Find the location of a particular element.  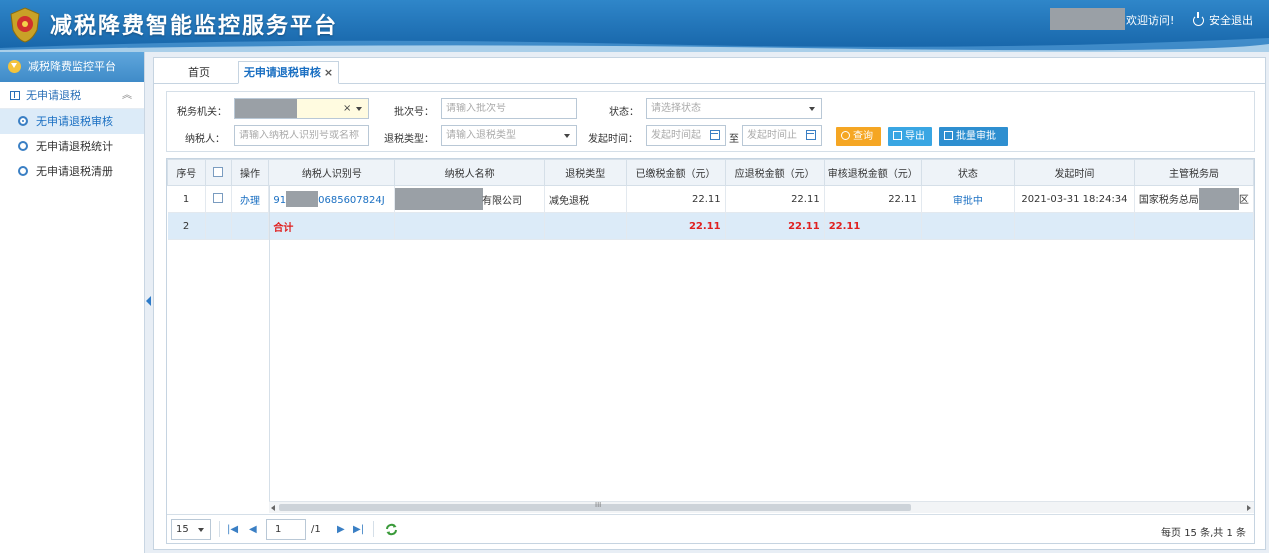

scrollbar-thumb: III is located at coordinates (595, 506).